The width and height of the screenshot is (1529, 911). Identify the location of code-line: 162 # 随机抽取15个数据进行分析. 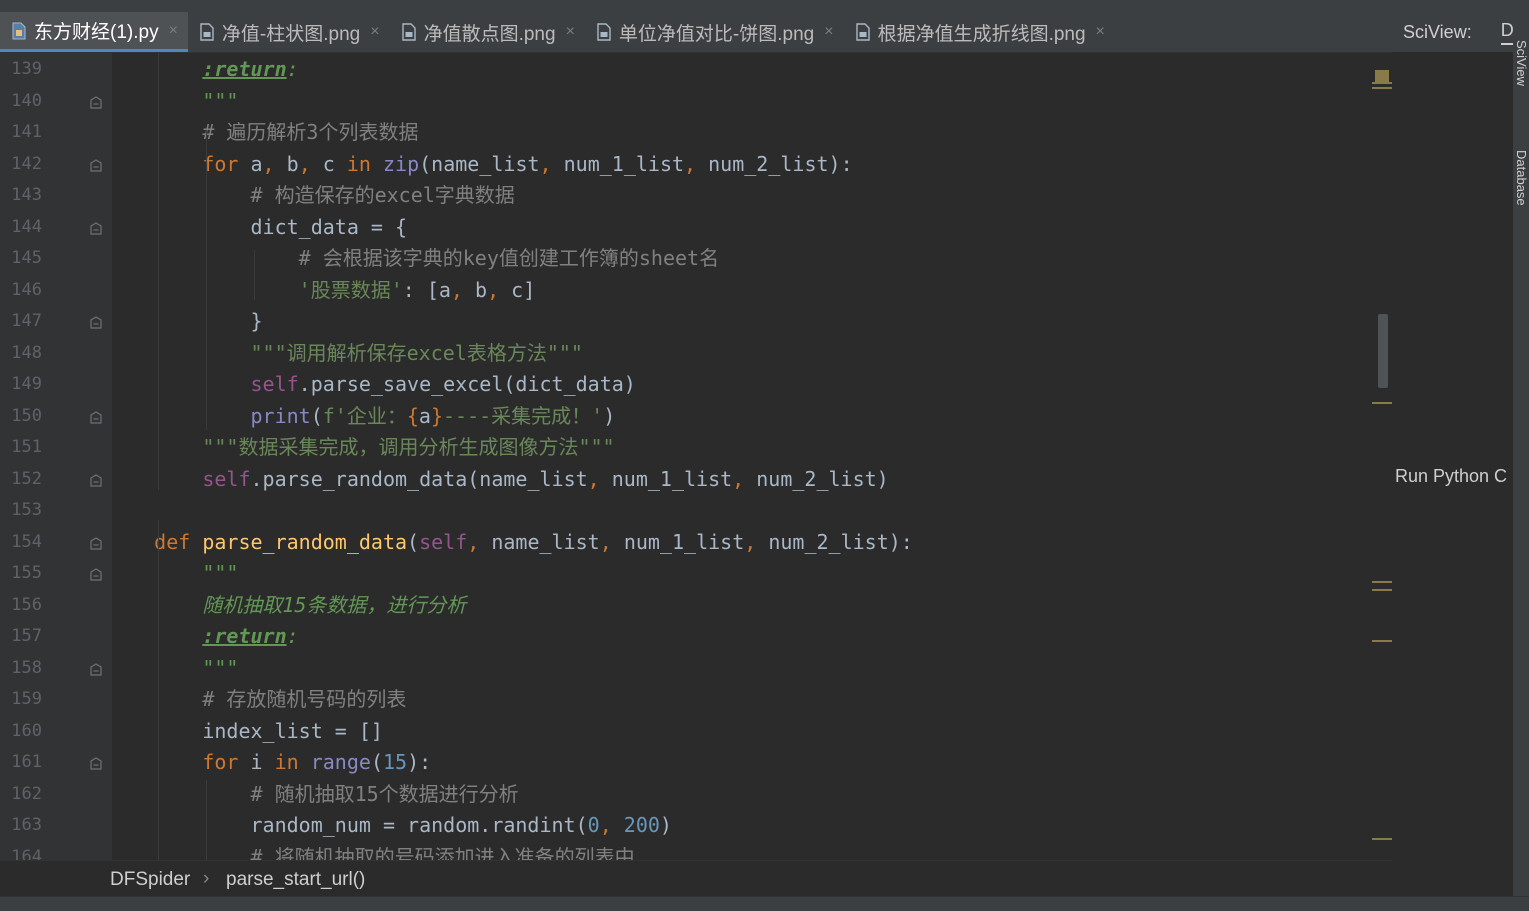
(696, 794).